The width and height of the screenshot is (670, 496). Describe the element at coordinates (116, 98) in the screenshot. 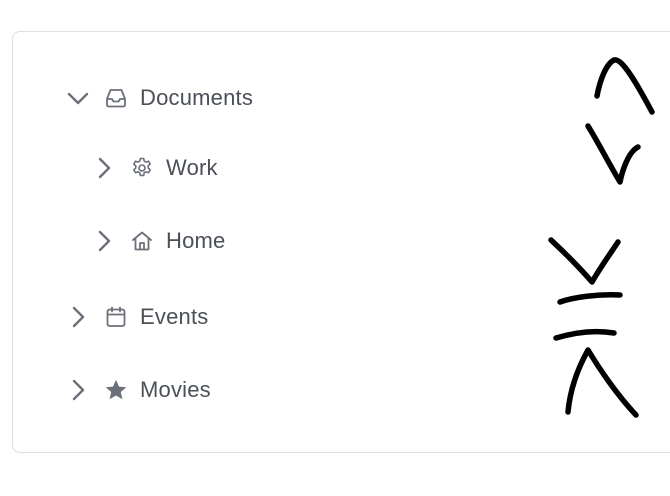

I see `inbox-icon` at that location.